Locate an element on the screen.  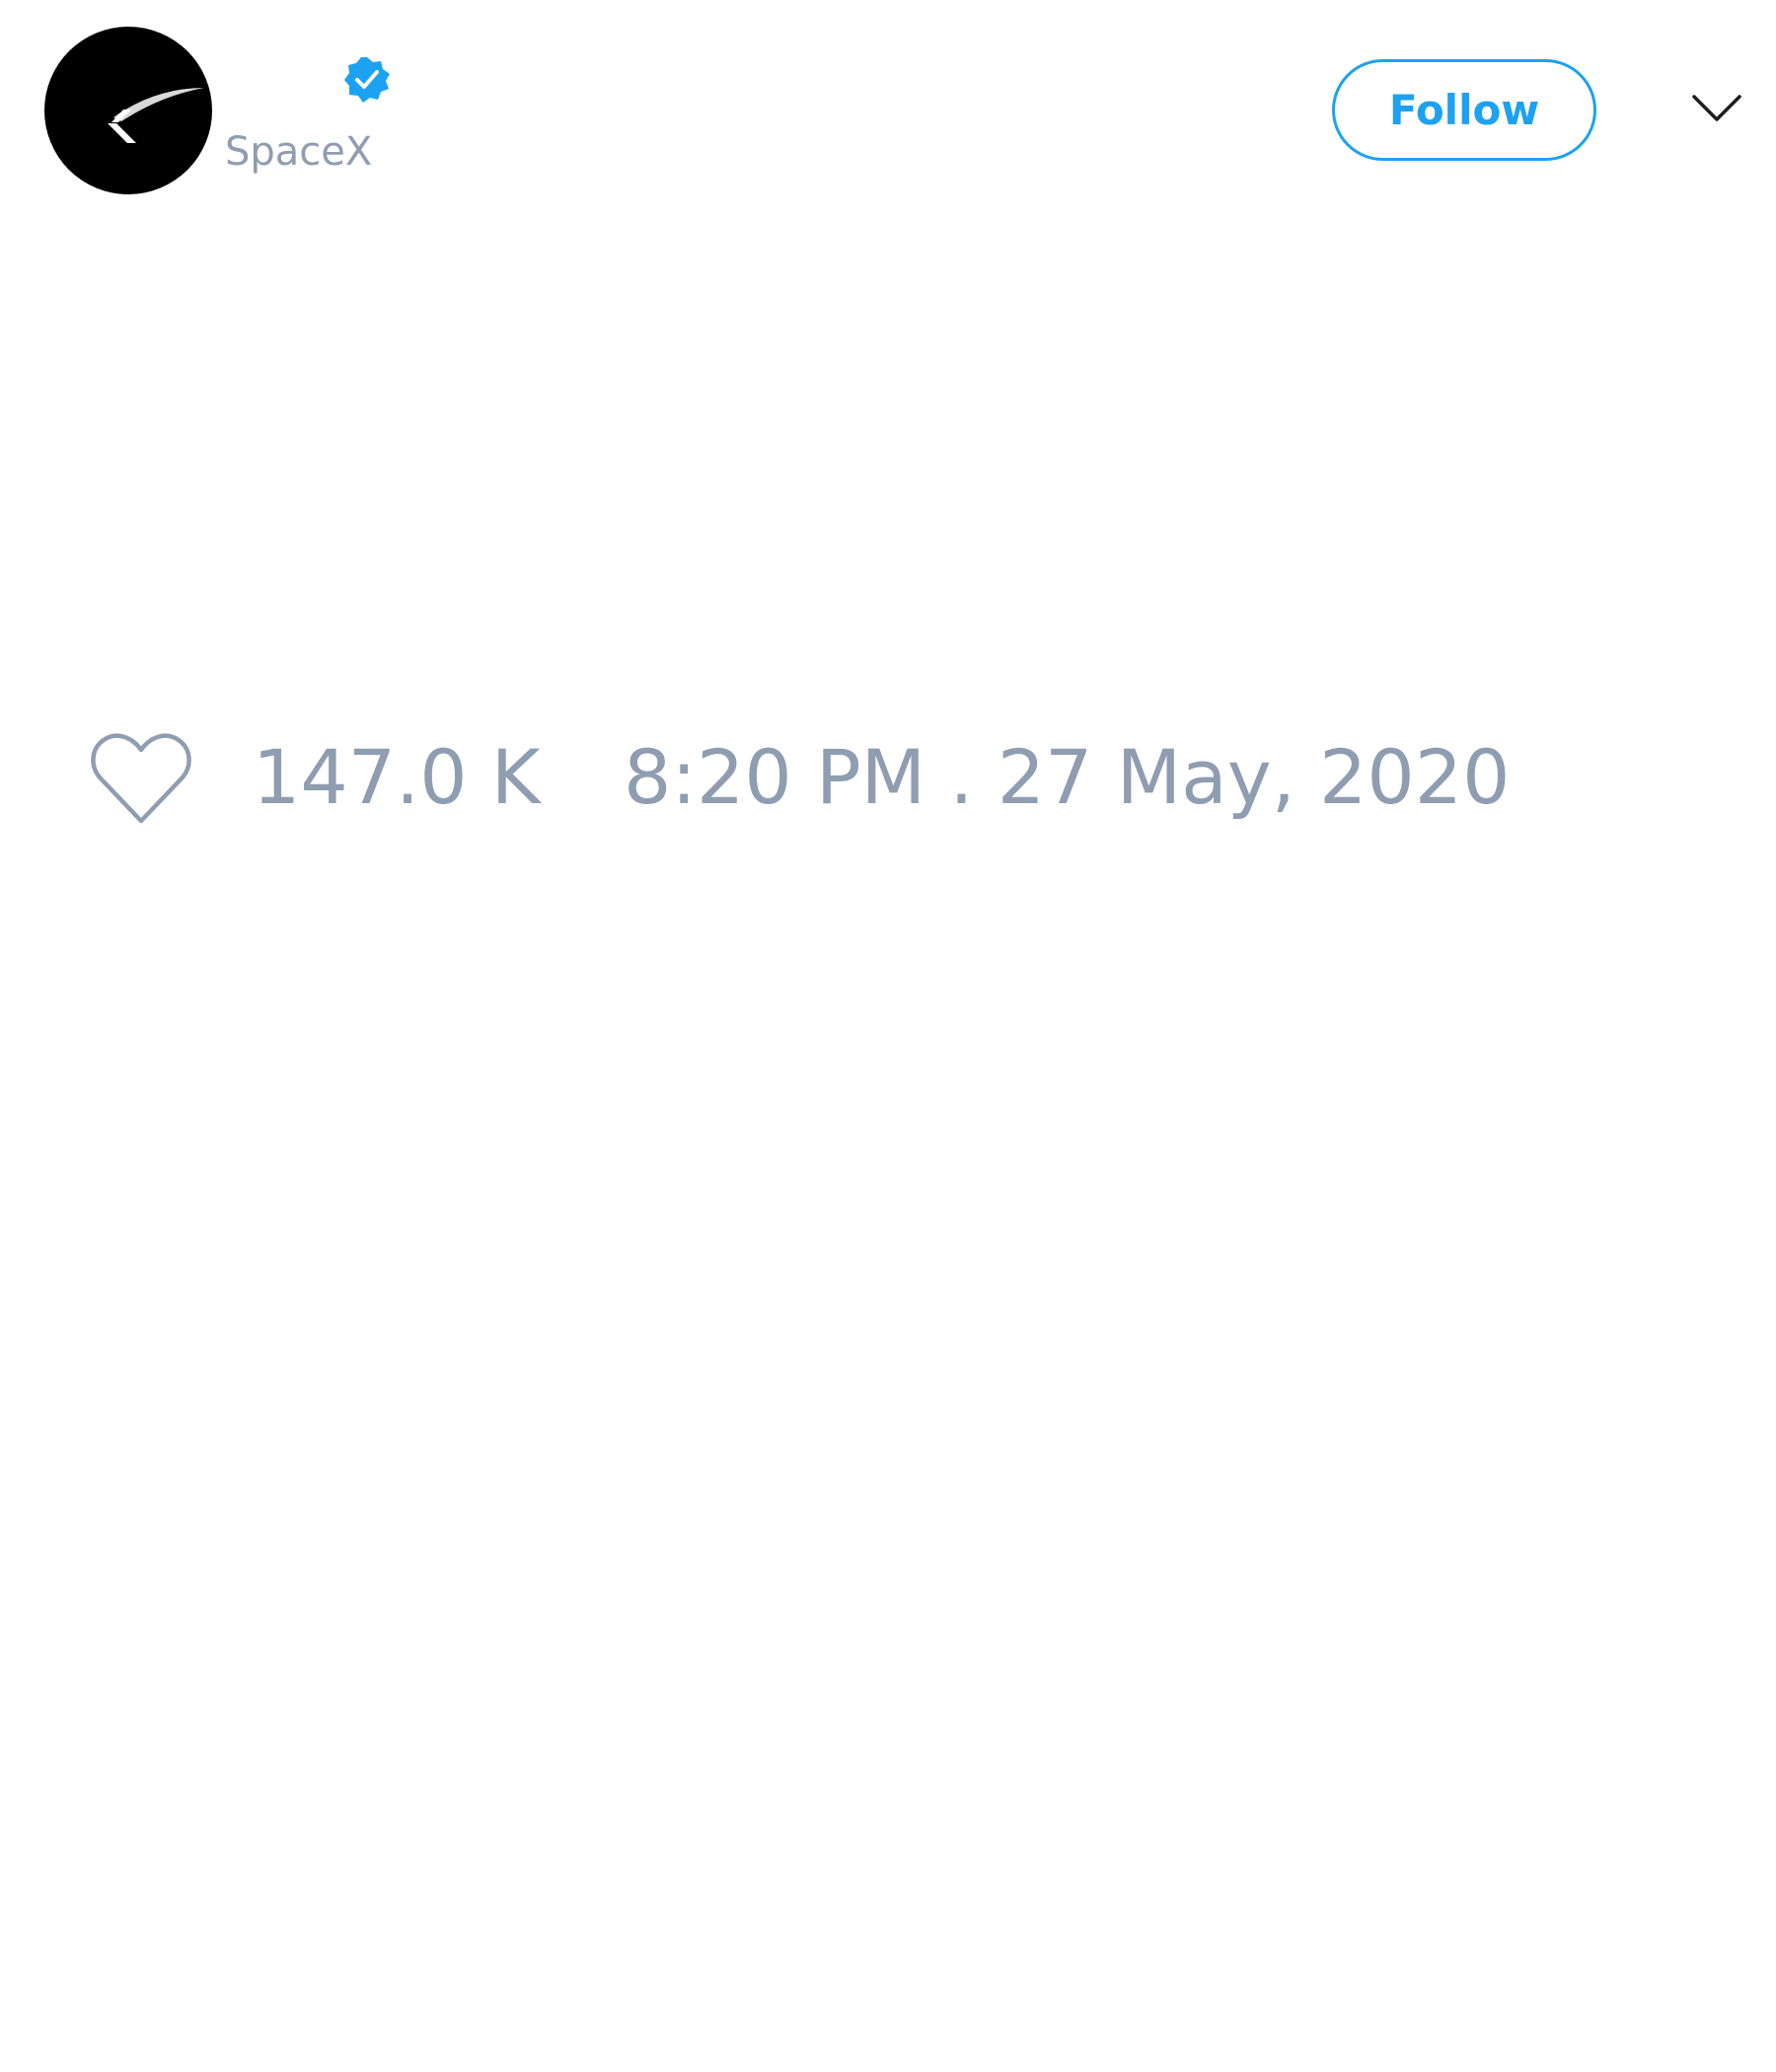
tweet-timestamp: 8:20 PM . 27 May, 2020 is located at coordinates (1067, 777).